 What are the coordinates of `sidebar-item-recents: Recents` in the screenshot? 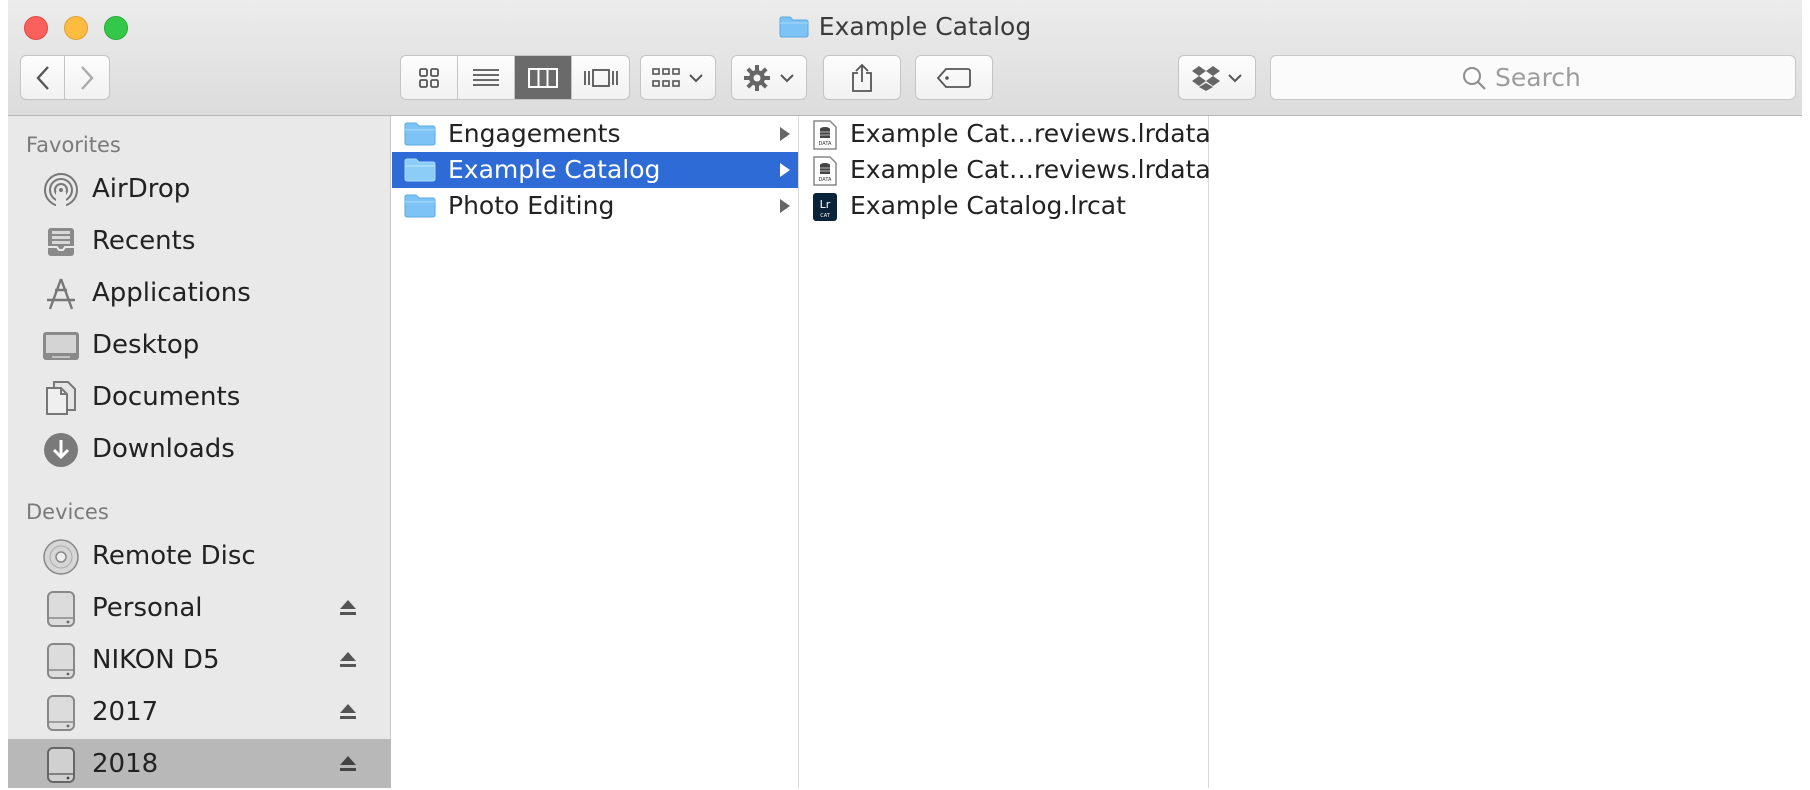 It's located at (199, 242).